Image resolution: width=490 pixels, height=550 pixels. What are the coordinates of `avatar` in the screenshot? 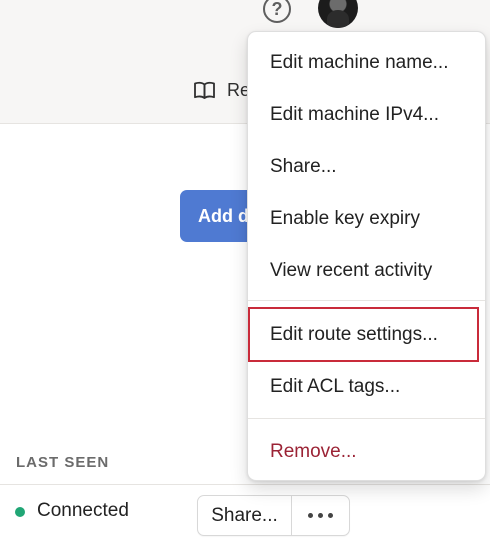 It's located at (338, 14).